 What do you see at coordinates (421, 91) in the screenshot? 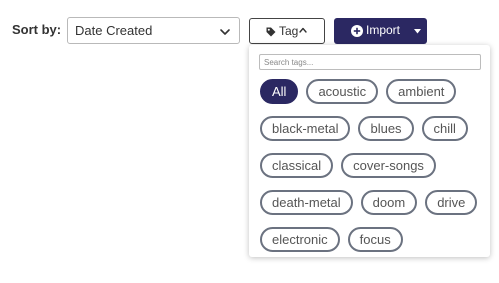
I see `tag-pill-ambient: ambient` at bounding box center [421, 91].